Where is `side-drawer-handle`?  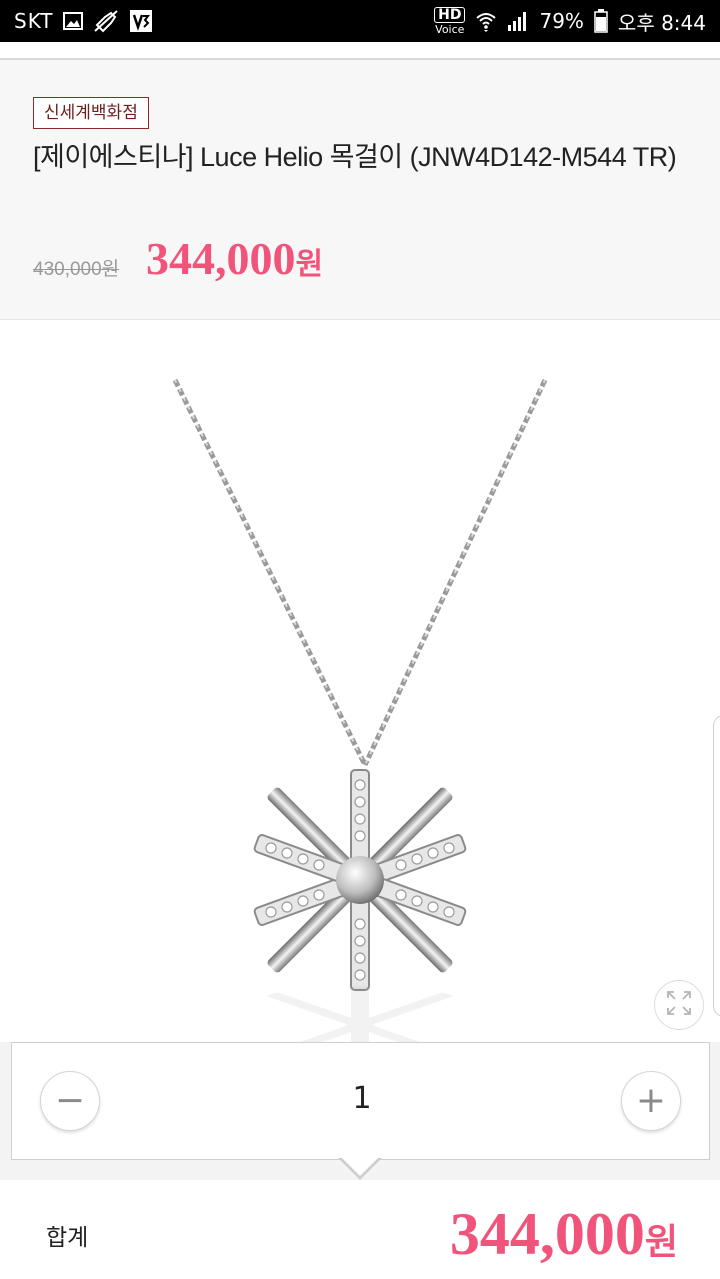 side-drawer-handle is located at coordinates (716, 866).